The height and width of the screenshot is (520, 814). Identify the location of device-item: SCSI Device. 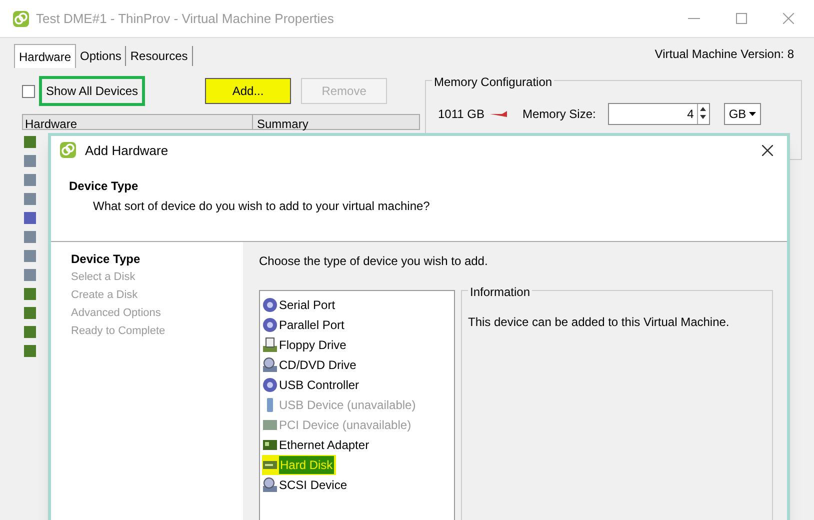
(306, 485).